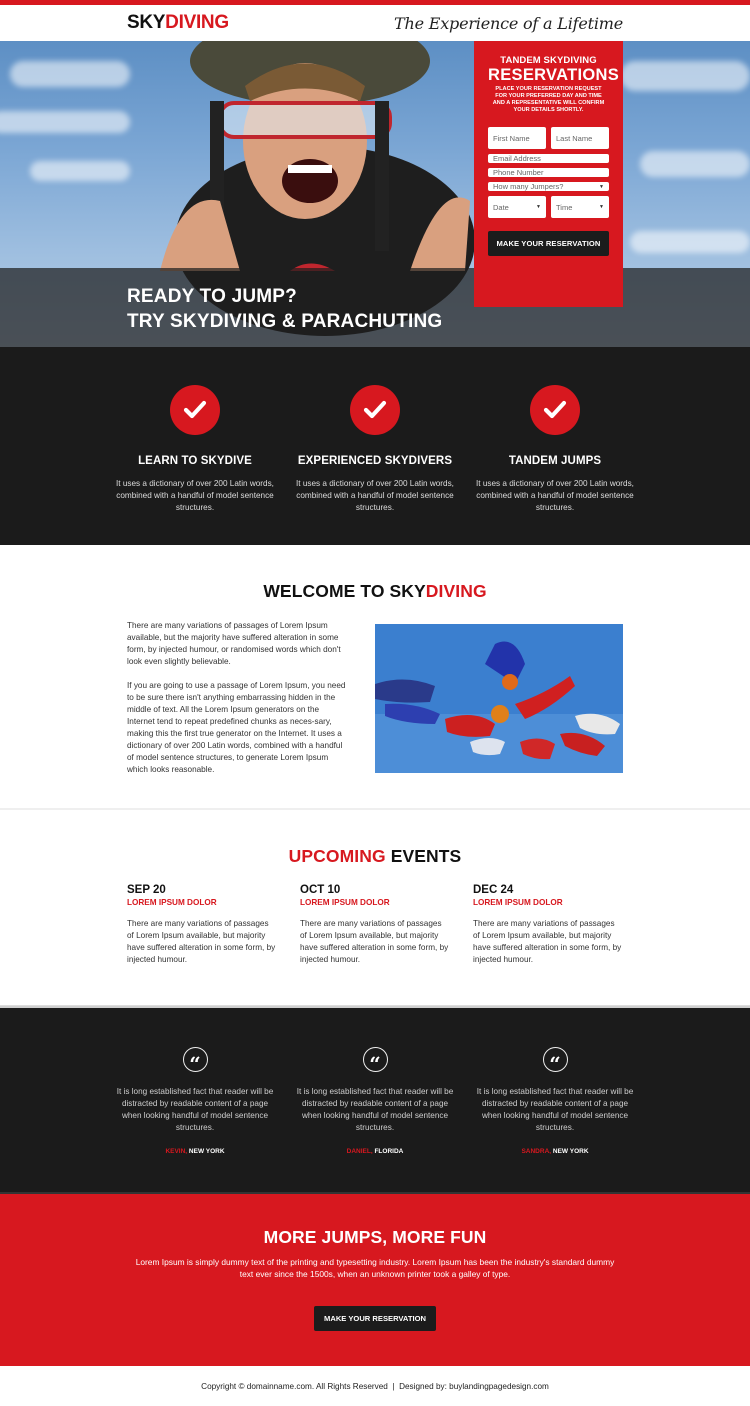  What do you see at coordinates (146, 22) in the screenshot?
I see `logo-text-sky: SKY` at bounding box center [146, 22].